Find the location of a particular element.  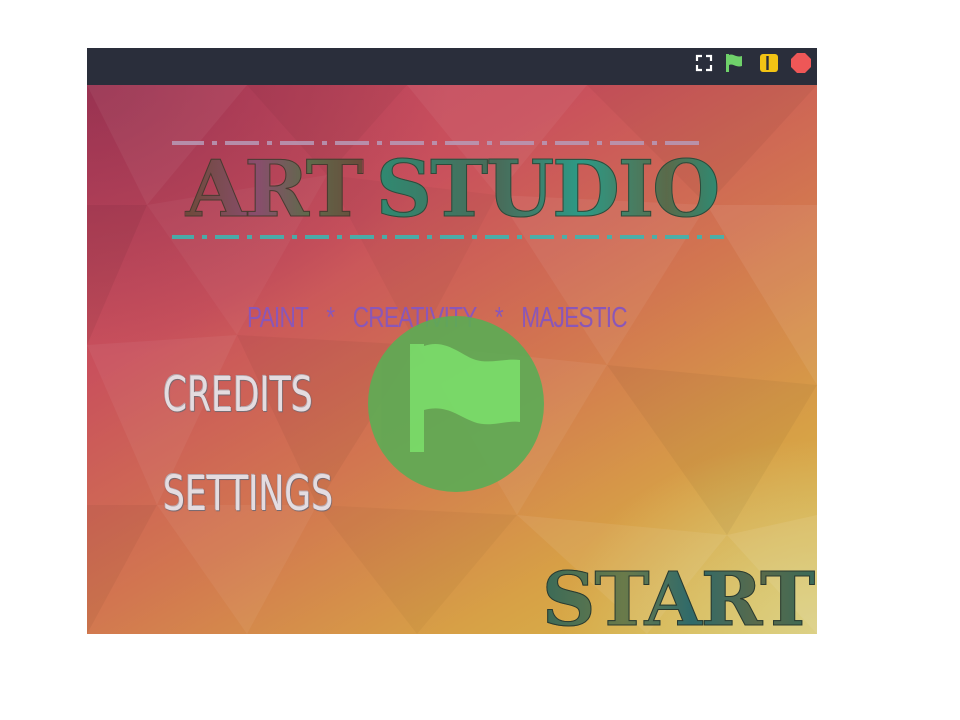

fullscreen-button is located at coordinates (704, 63).